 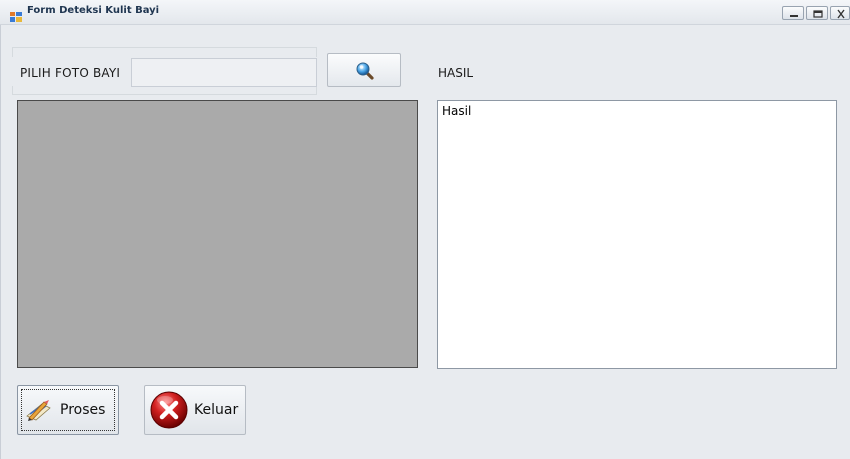 I want to click on window-title: Form Deteksi Kulit Bayi, so click(x=93, y=10).